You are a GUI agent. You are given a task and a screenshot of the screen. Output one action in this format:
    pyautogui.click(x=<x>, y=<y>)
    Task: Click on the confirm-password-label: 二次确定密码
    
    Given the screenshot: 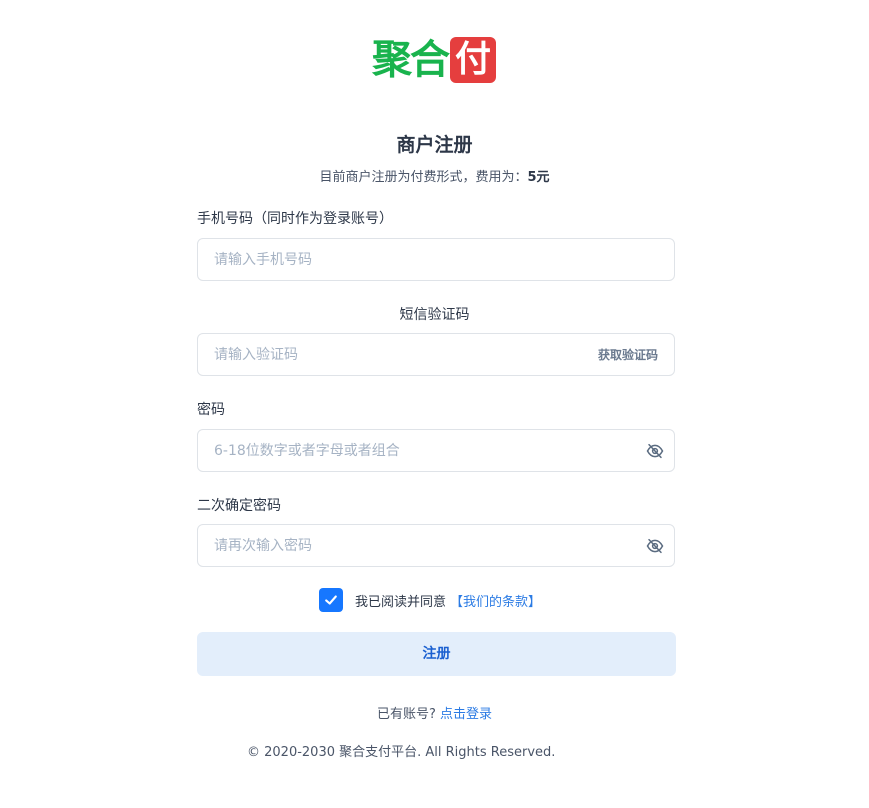 What is the action you would take?
    pyautogui.click(x=239, y=506)
    